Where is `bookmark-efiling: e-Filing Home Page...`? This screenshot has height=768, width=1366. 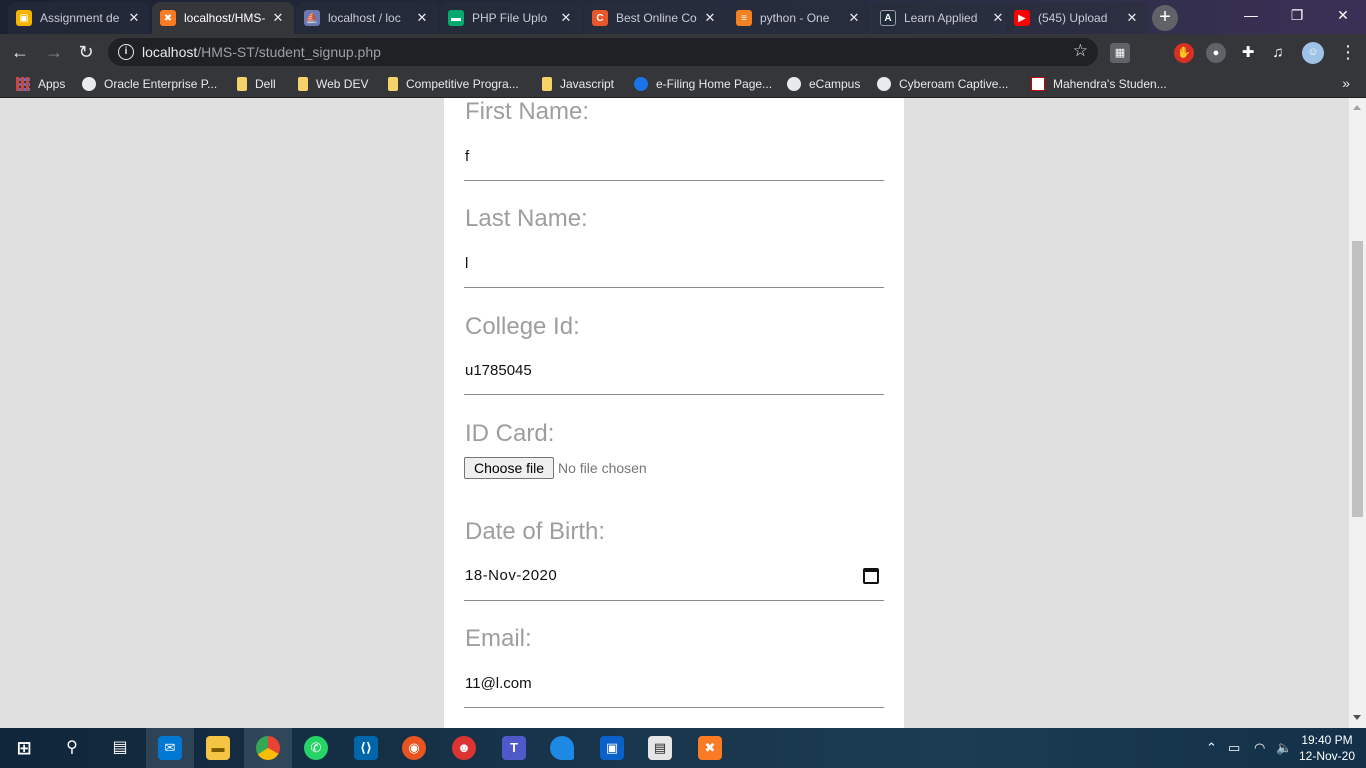
bookmark-efiling: e-Filing Home Page... is located at coordinates (703, 84).